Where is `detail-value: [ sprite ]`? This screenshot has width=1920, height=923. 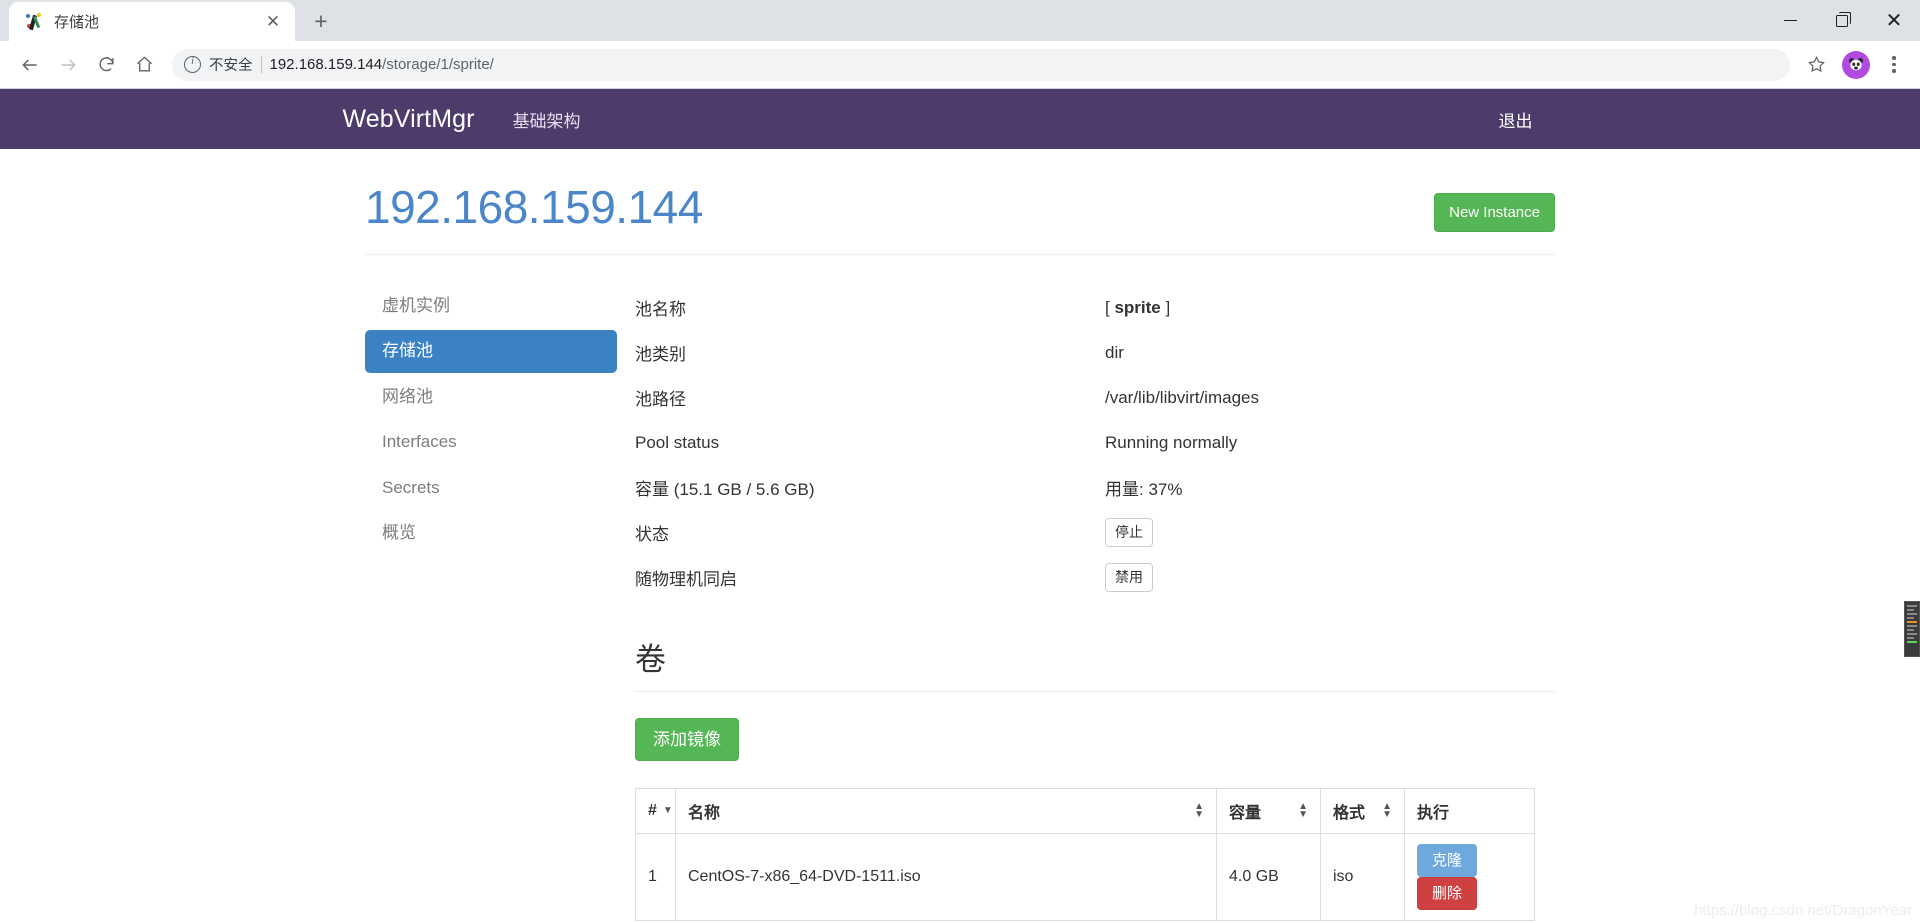 detail-value: [ sprite ] is located at coordinates (1138, 307).